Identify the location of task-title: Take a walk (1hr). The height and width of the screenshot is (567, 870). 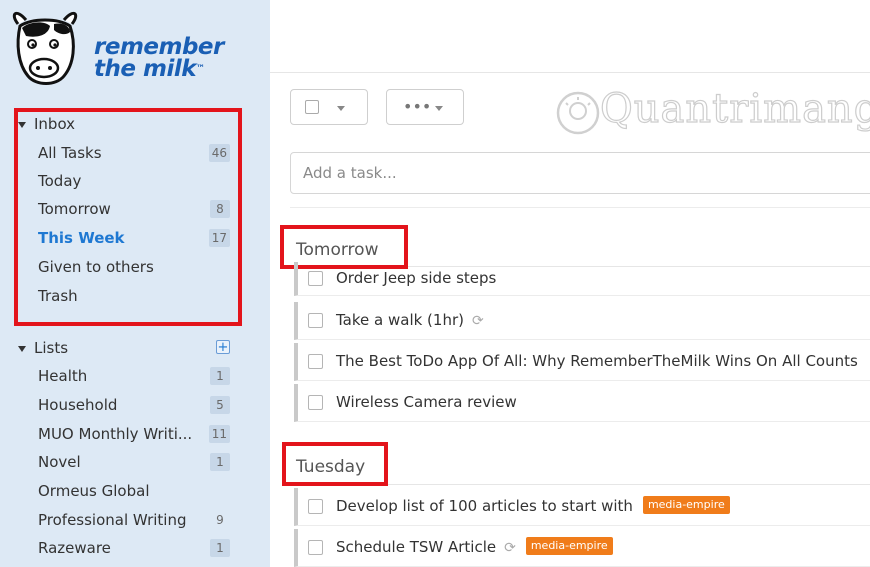
(400, 320).